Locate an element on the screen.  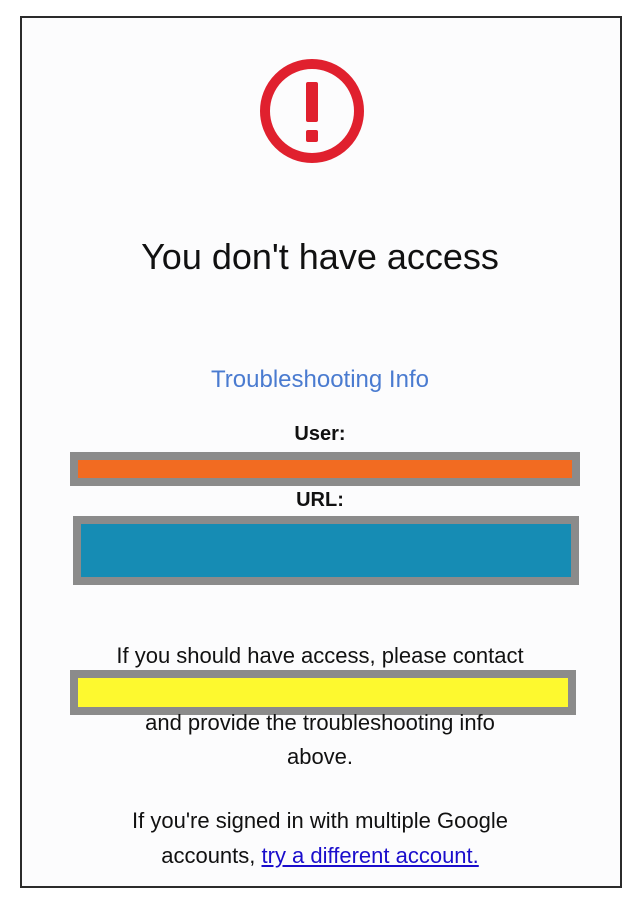
try-different-account-link: try a different account. is located at coordinates (370, 855).